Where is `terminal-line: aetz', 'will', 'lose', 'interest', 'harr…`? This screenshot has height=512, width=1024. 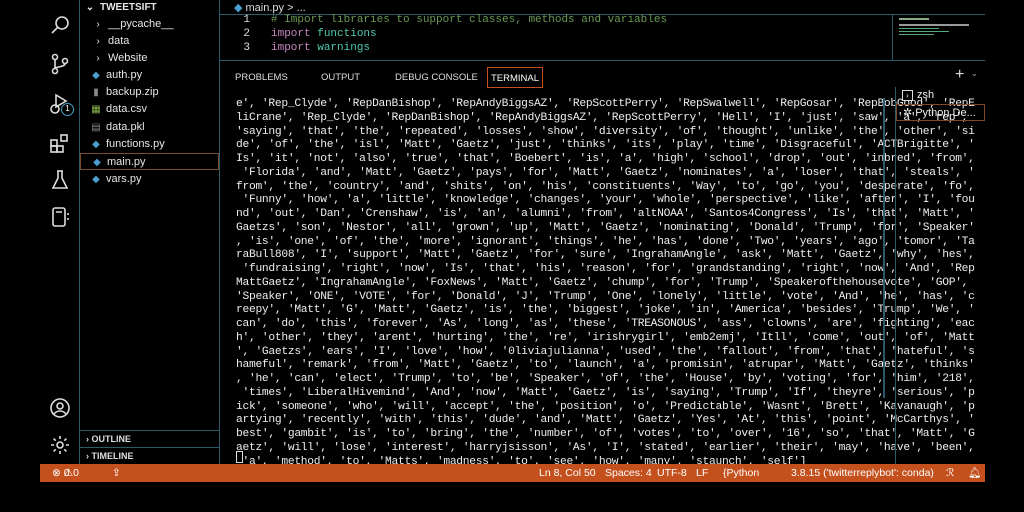 terminal-line: aetz', 'will', 'lose', 'interest', 'harr… is located at coordinates (605, 447).